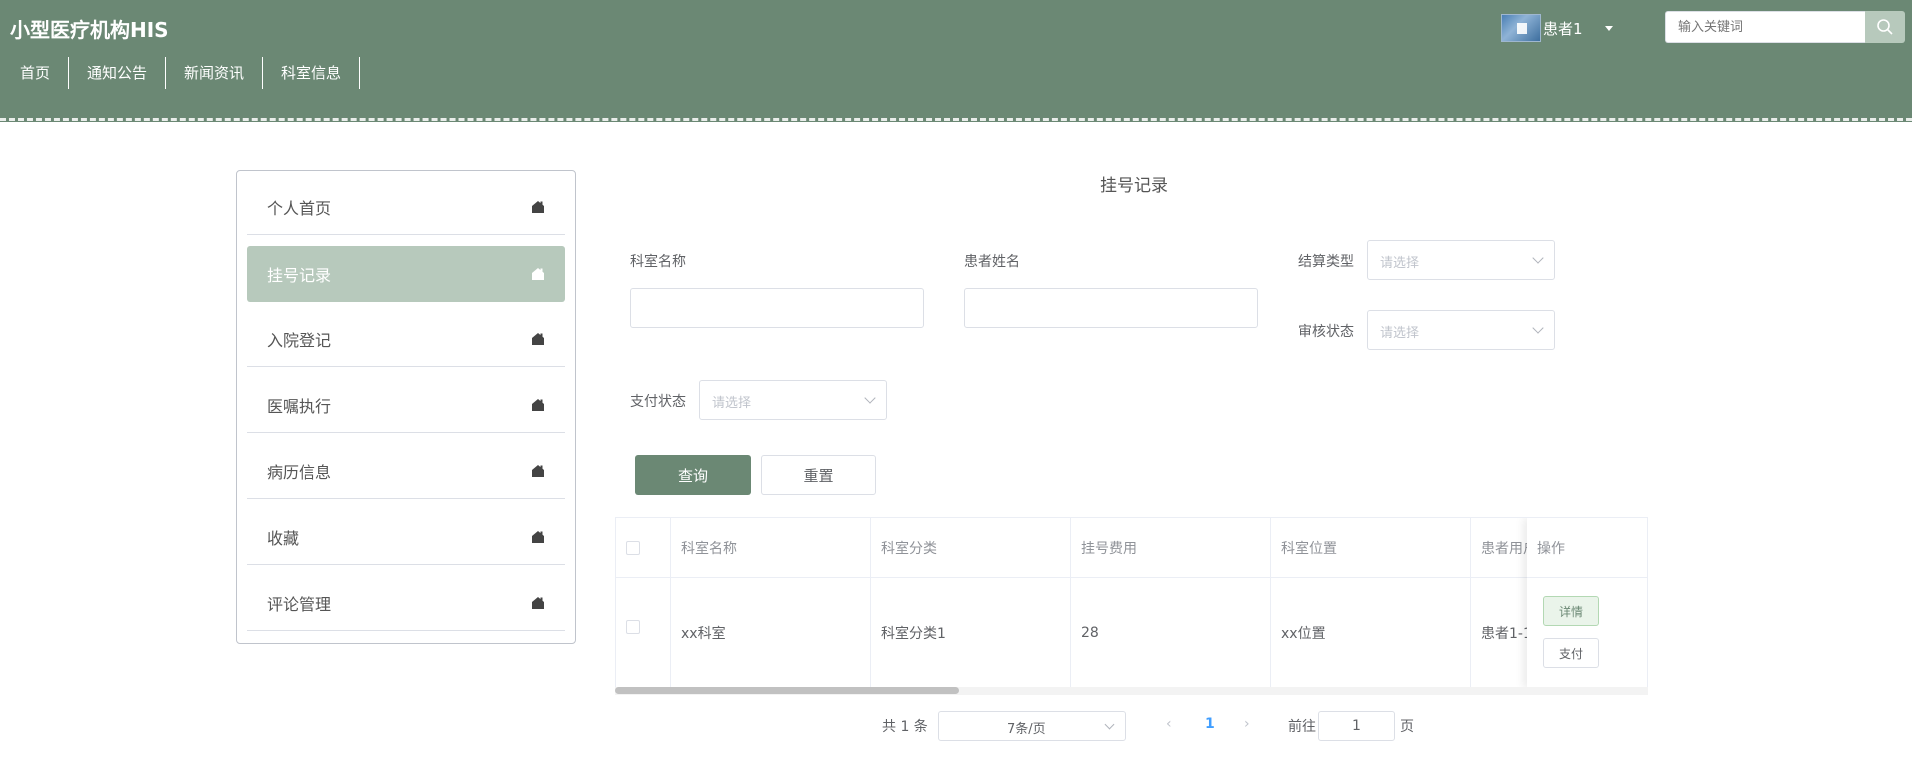  What do you see at coordinates (693, 475) in the screenshot?
I see `query-button: 查询` at bounding box center [693, 475].